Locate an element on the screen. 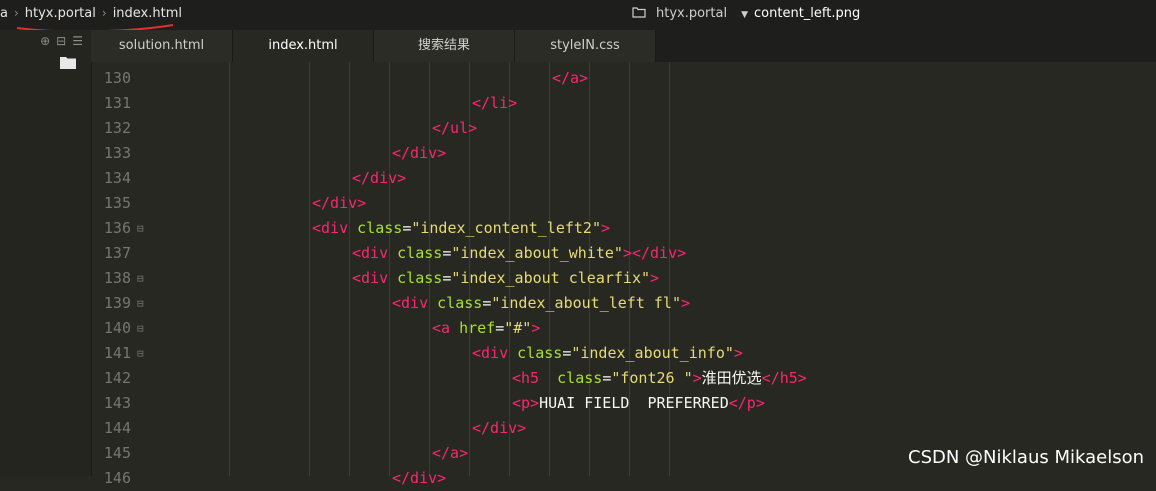  code-text: <div class="index_about_white"></div> is located at coordinates (519, 253).